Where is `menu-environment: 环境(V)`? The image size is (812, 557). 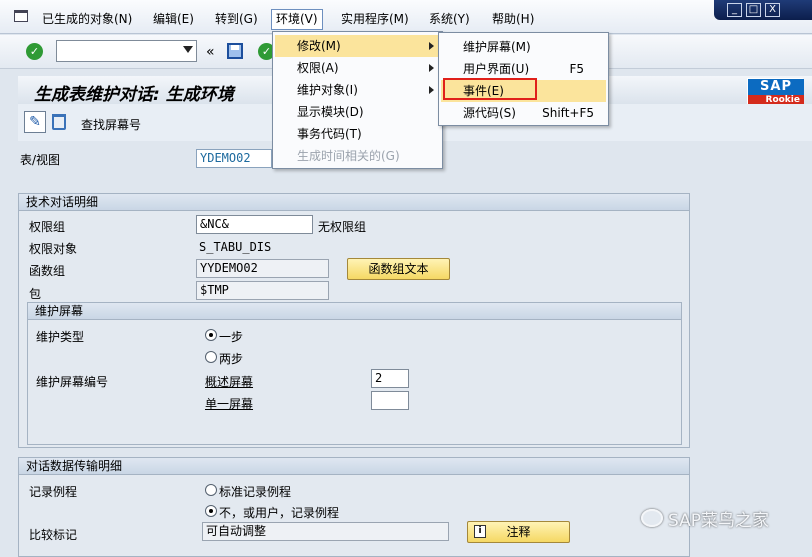
menu-environment: 环境(V) is located at coordinates (297, 19).